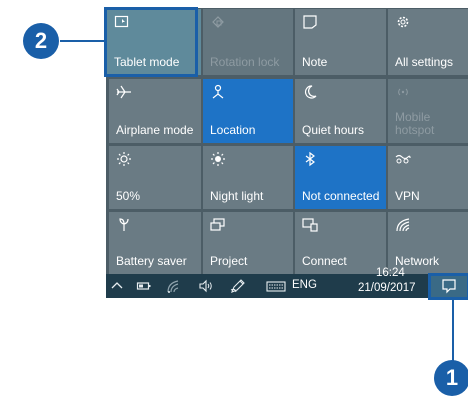 Image resolution: width=468 pixels, height=396 pixels. Describe the element at coordinates (403, 225) in the screenshot. I see `network-icon` at that location.